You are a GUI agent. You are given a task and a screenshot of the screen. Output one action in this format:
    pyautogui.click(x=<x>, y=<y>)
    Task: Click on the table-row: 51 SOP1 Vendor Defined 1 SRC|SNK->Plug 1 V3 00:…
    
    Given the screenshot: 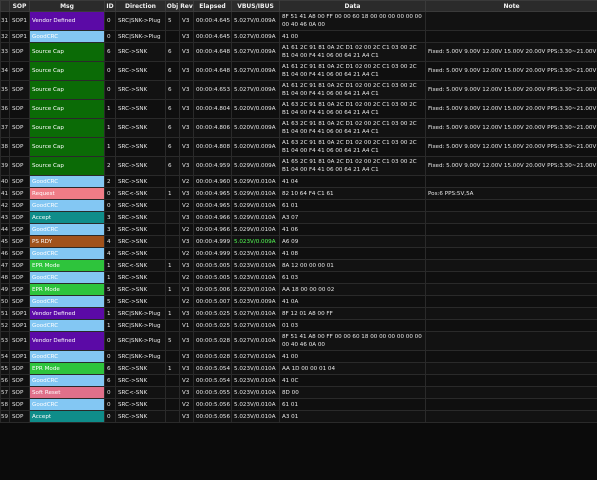 What is the action you would take?
    pyautogui.click(x=298, y=313)
    